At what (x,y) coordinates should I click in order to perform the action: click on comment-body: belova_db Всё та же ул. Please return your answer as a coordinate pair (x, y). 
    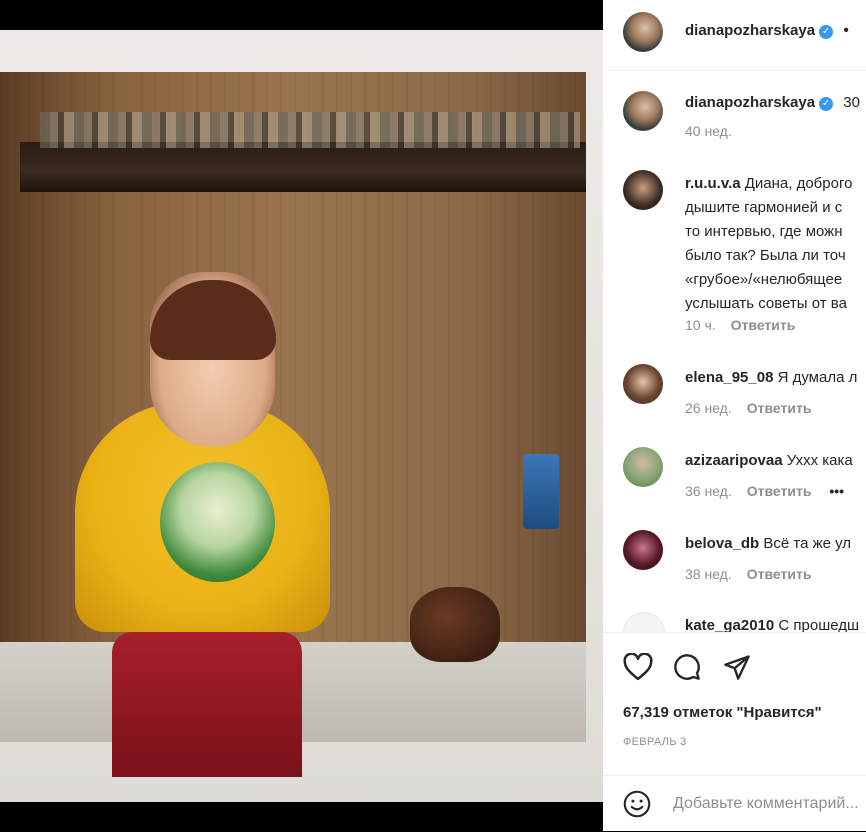
    Looking at the image, I should click on (768, 544).